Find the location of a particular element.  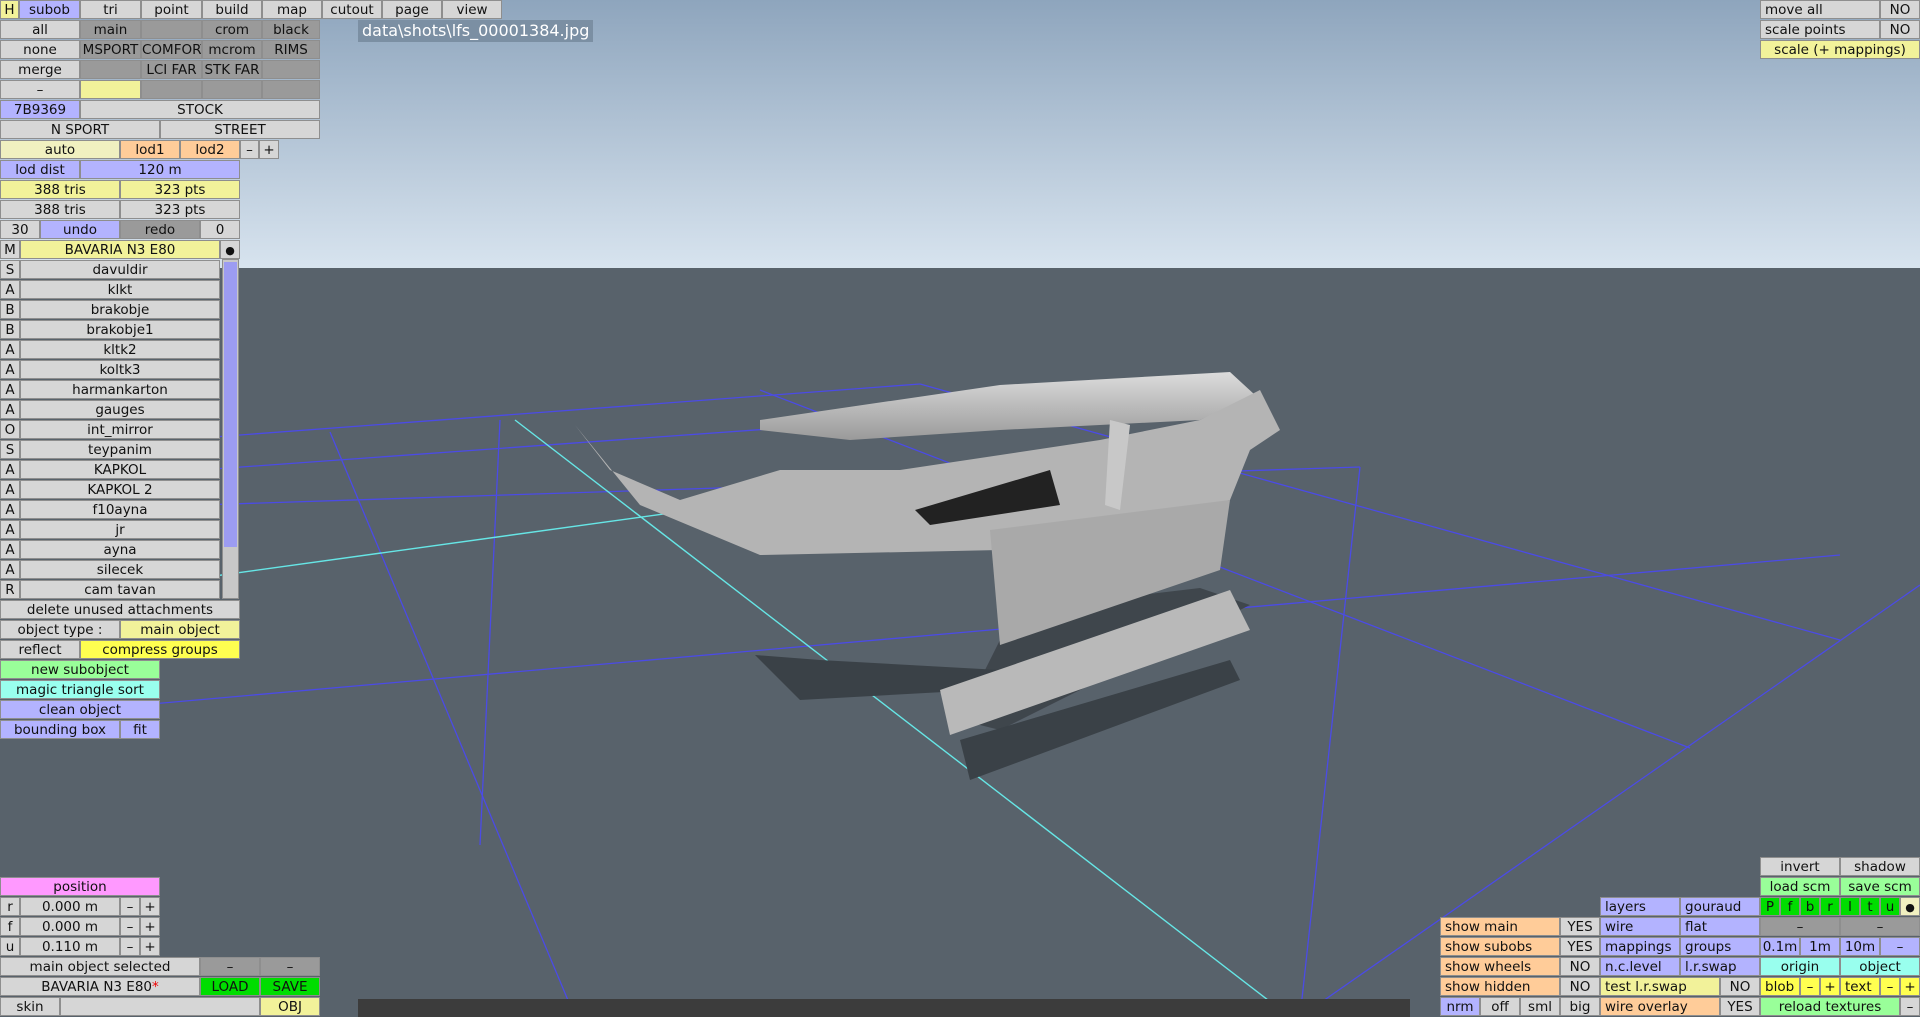

test-lr-swap-value: NO is located at coordinates (1740, 986).